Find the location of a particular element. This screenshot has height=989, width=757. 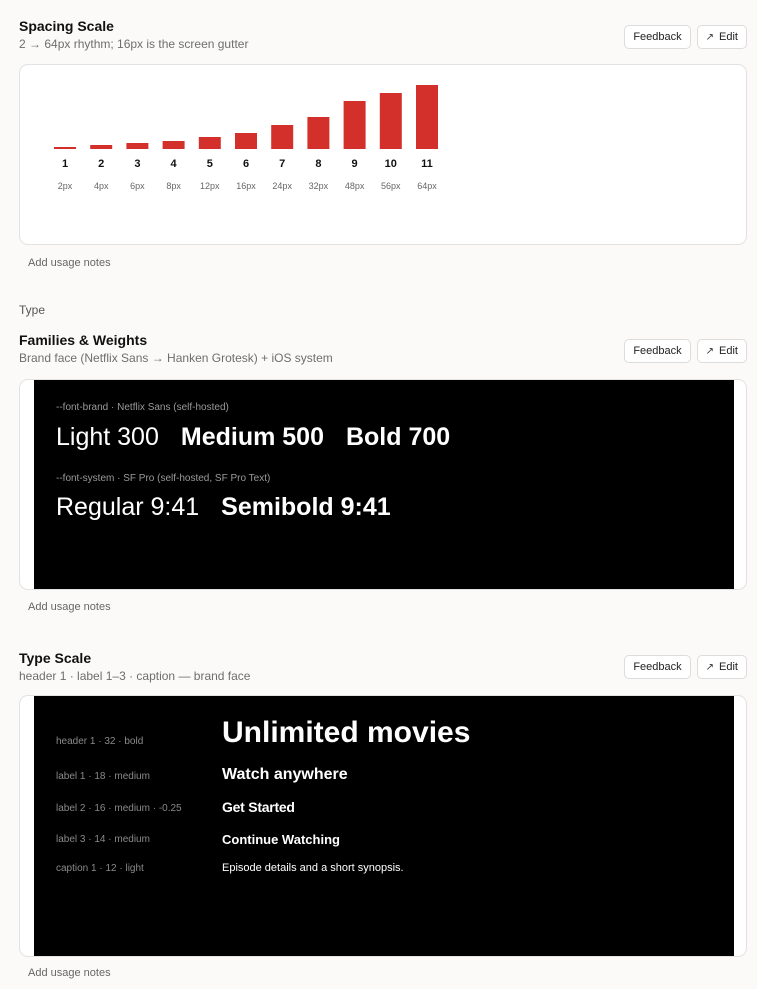

brand-sample-light: Light 300 is located at coordinates (107, 437).